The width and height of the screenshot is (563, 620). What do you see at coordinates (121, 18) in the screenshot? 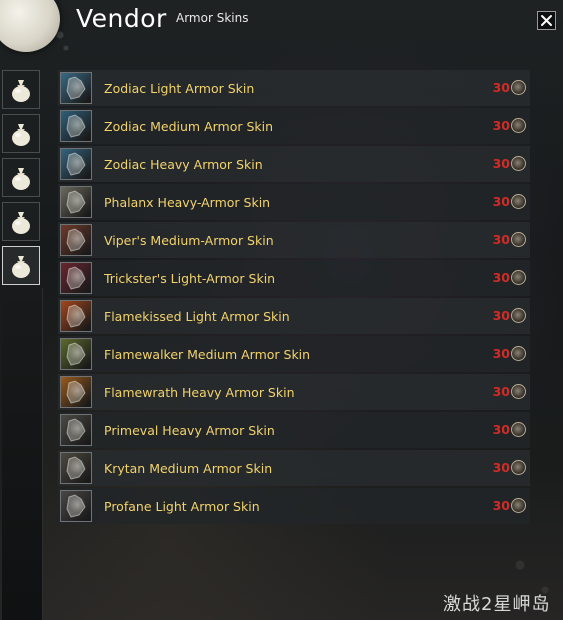
I see `window-title: Vendor` at bounding box center [121, 18].